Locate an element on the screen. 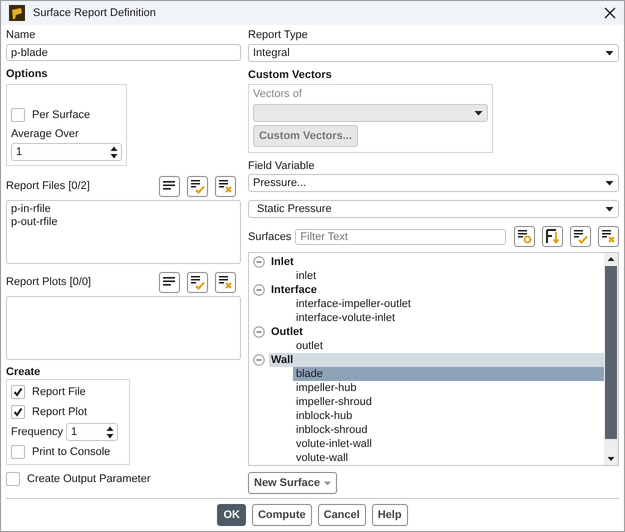 Image resolution: width=625 pixels, height=532 pixels. dialog-button: Cancel is located at coordinates (342, 515).